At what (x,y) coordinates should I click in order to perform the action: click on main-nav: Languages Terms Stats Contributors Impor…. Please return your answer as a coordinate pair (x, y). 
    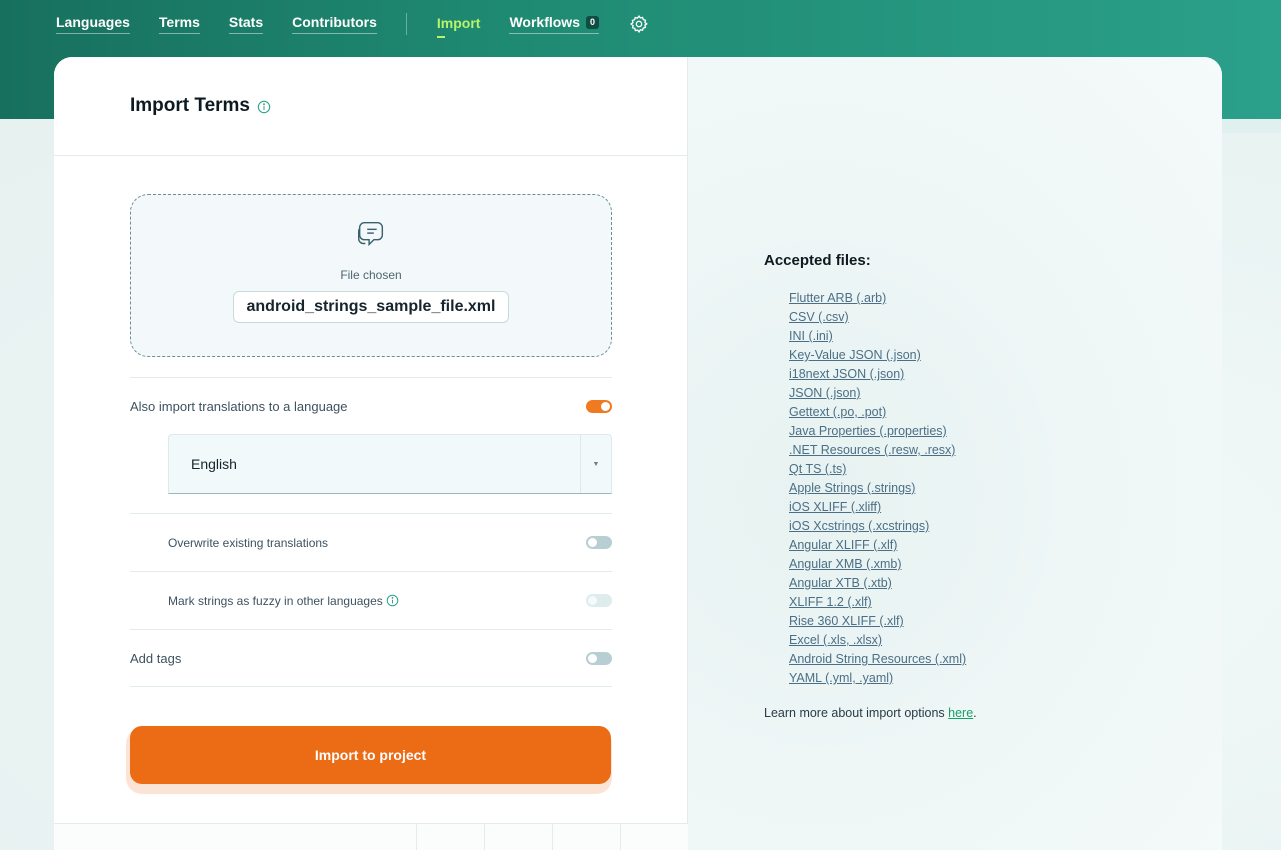
    Looking at the image, I should click on (352, 25).